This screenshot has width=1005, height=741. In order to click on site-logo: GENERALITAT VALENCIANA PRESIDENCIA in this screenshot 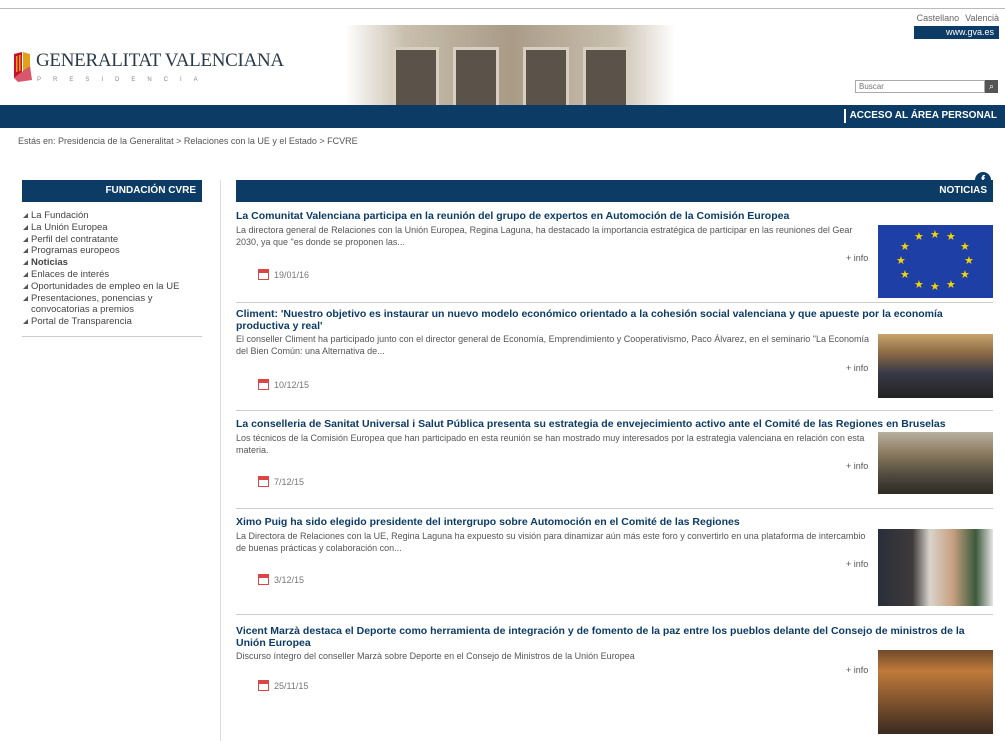, I will do `click(147, 70)`.